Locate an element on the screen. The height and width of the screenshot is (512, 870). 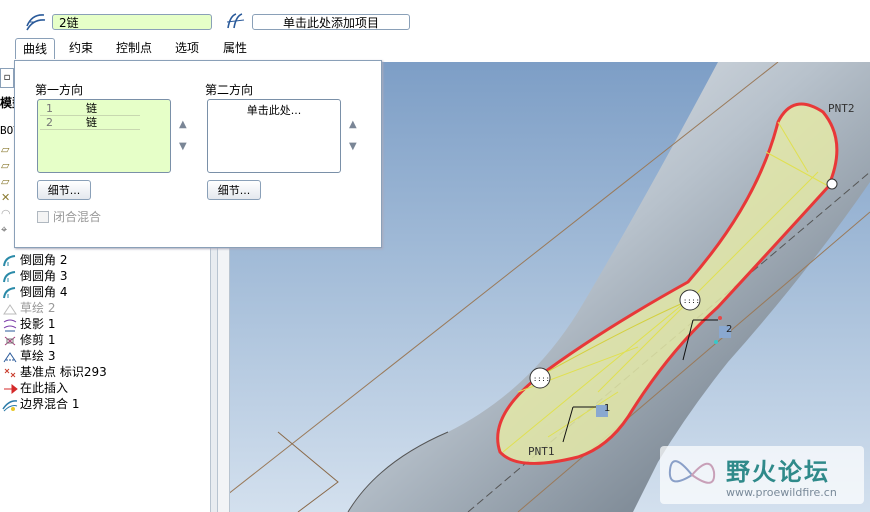
tree-item-sketch-3: 草绘 3 is located at coordinates (28, 356).